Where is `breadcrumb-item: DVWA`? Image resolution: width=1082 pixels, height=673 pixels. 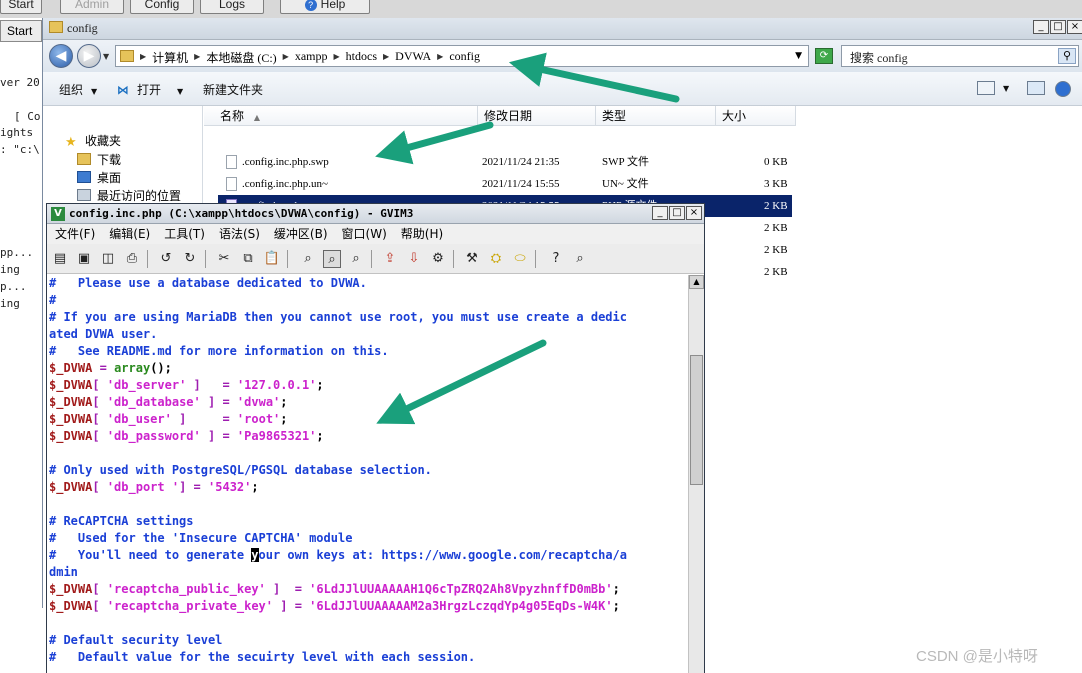 breadcrumb-item: DVWA is located at coordinates (413, 57).